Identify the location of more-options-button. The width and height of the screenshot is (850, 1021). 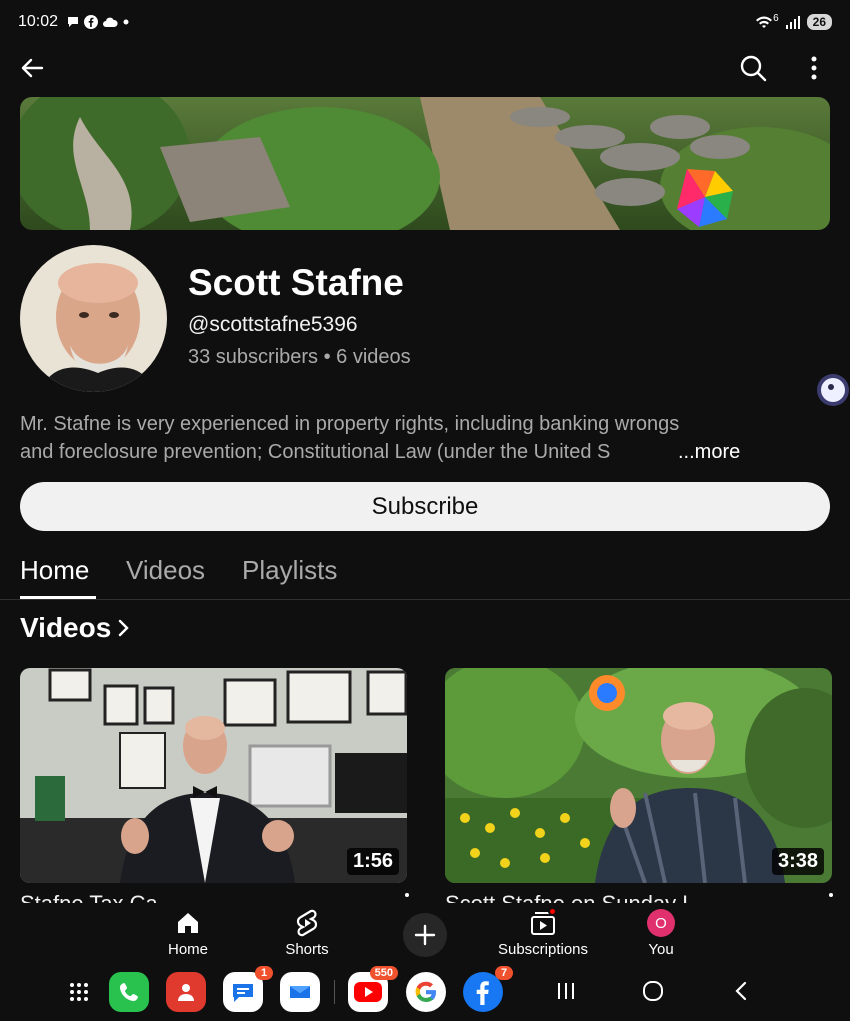
(814, 68).